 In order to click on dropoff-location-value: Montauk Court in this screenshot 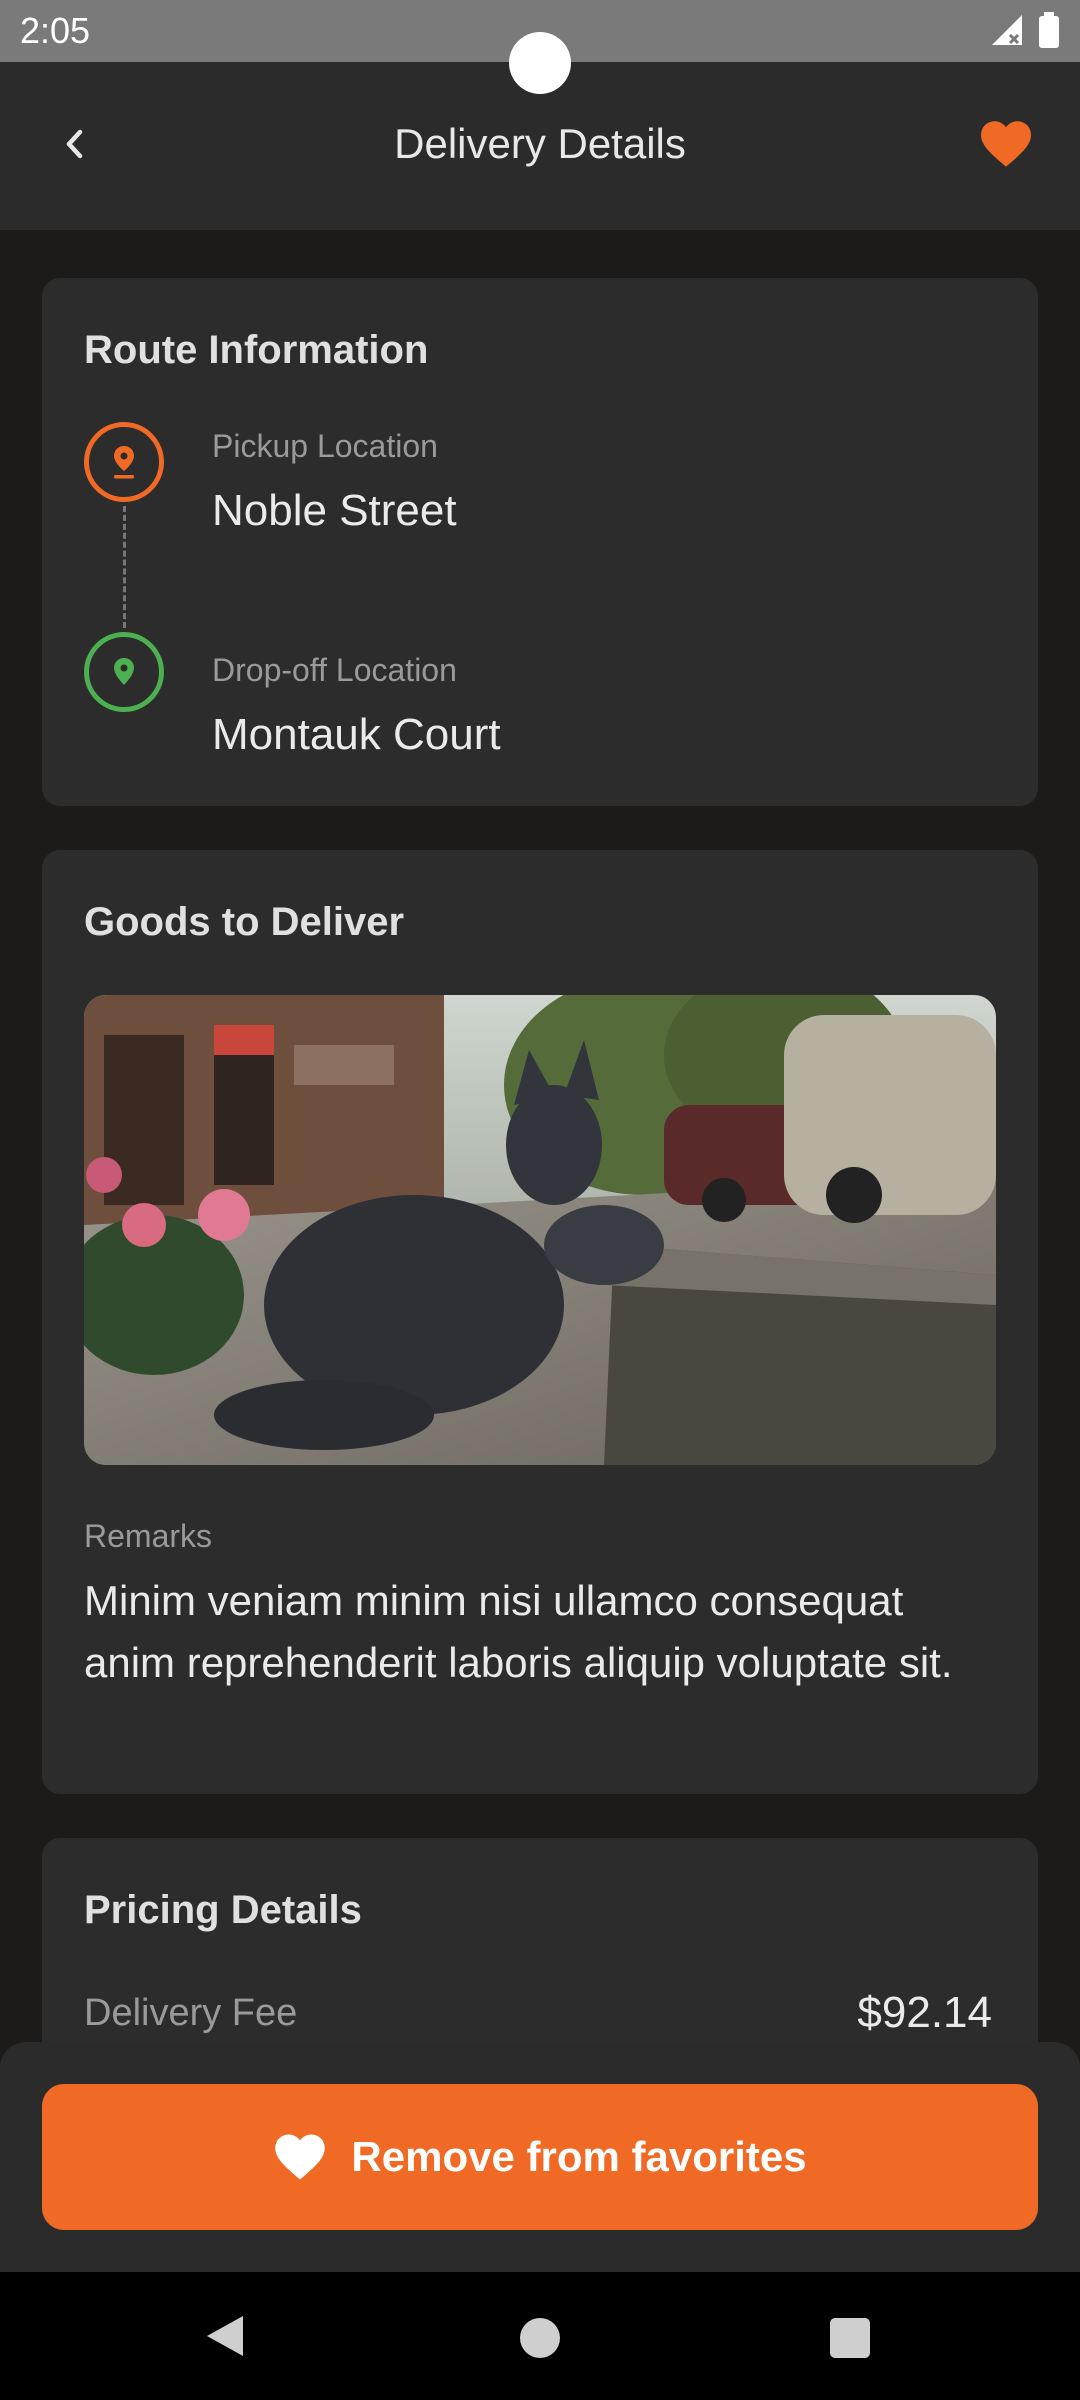, I will do `click(356, 734)`.